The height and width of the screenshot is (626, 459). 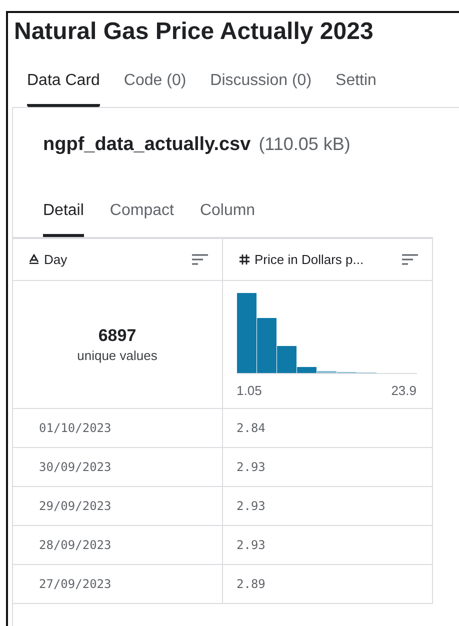 I want to click on axis-max-label: 23.9, so click(x=403, y=390).